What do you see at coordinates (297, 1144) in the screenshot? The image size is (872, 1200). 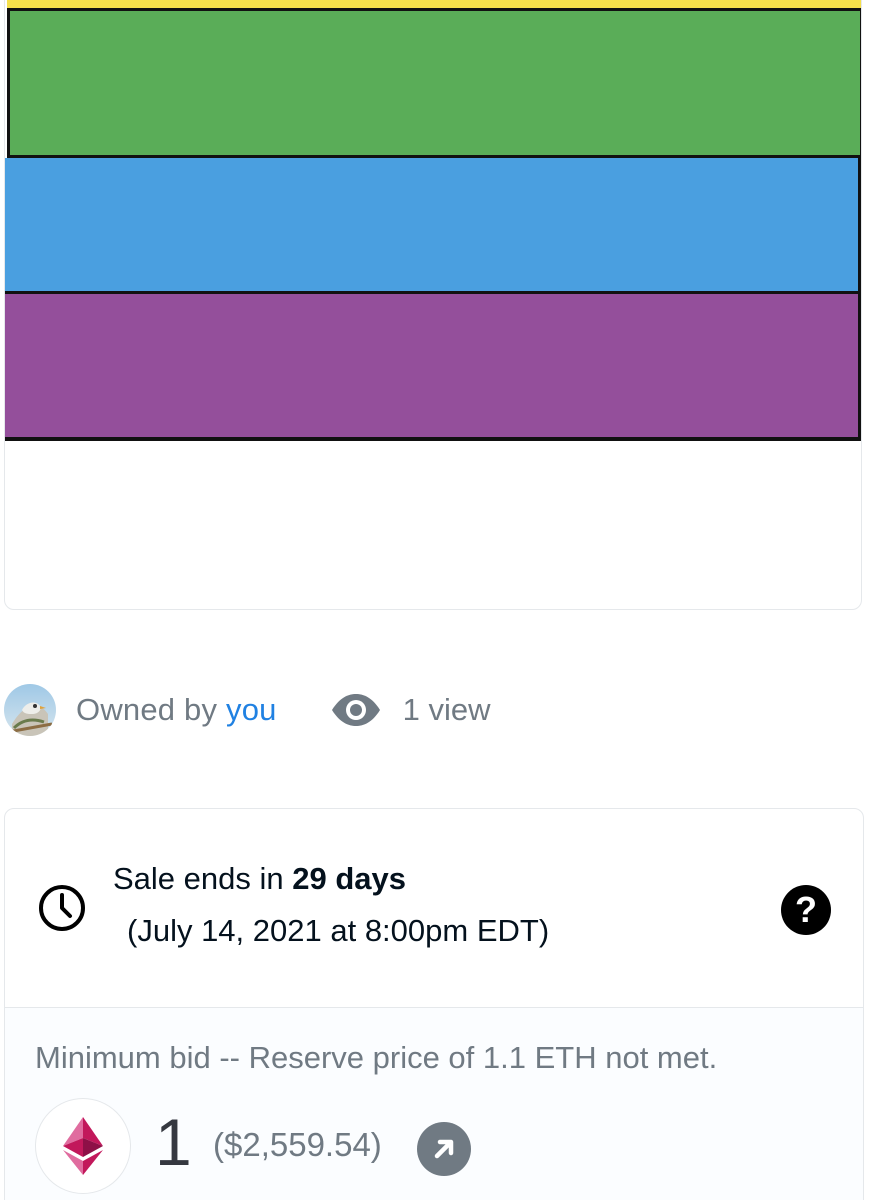 I see `price-usd: ($2,559.54)` at bounding box center [297, 1144].